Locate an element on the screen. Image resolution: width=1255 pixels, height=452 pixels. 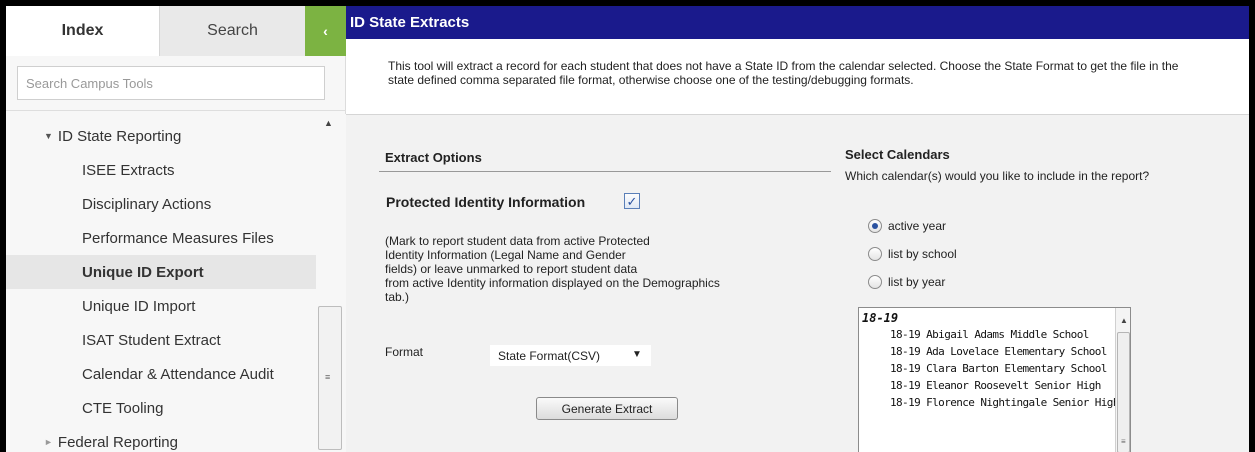
sidebar-tabs: Index Search ‹ is located at coordinates (176, 31).